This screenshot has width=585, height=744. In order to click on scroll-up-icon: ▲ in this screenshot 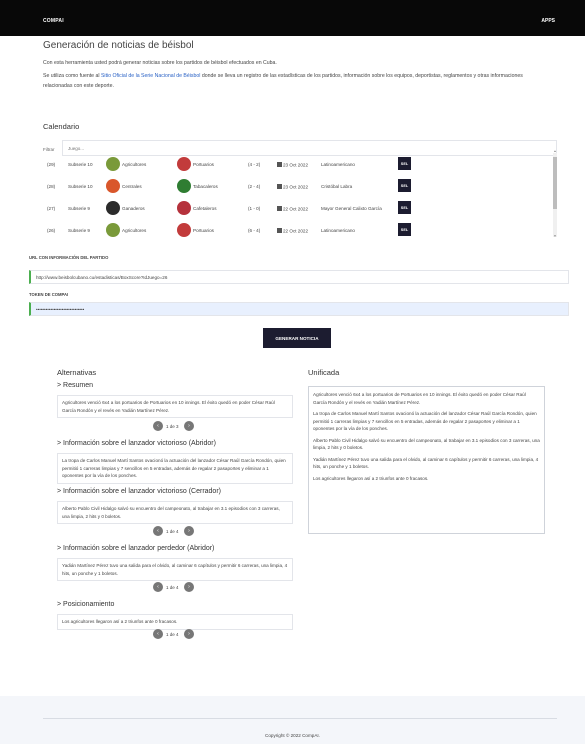, I will do `click(555, 151)`.